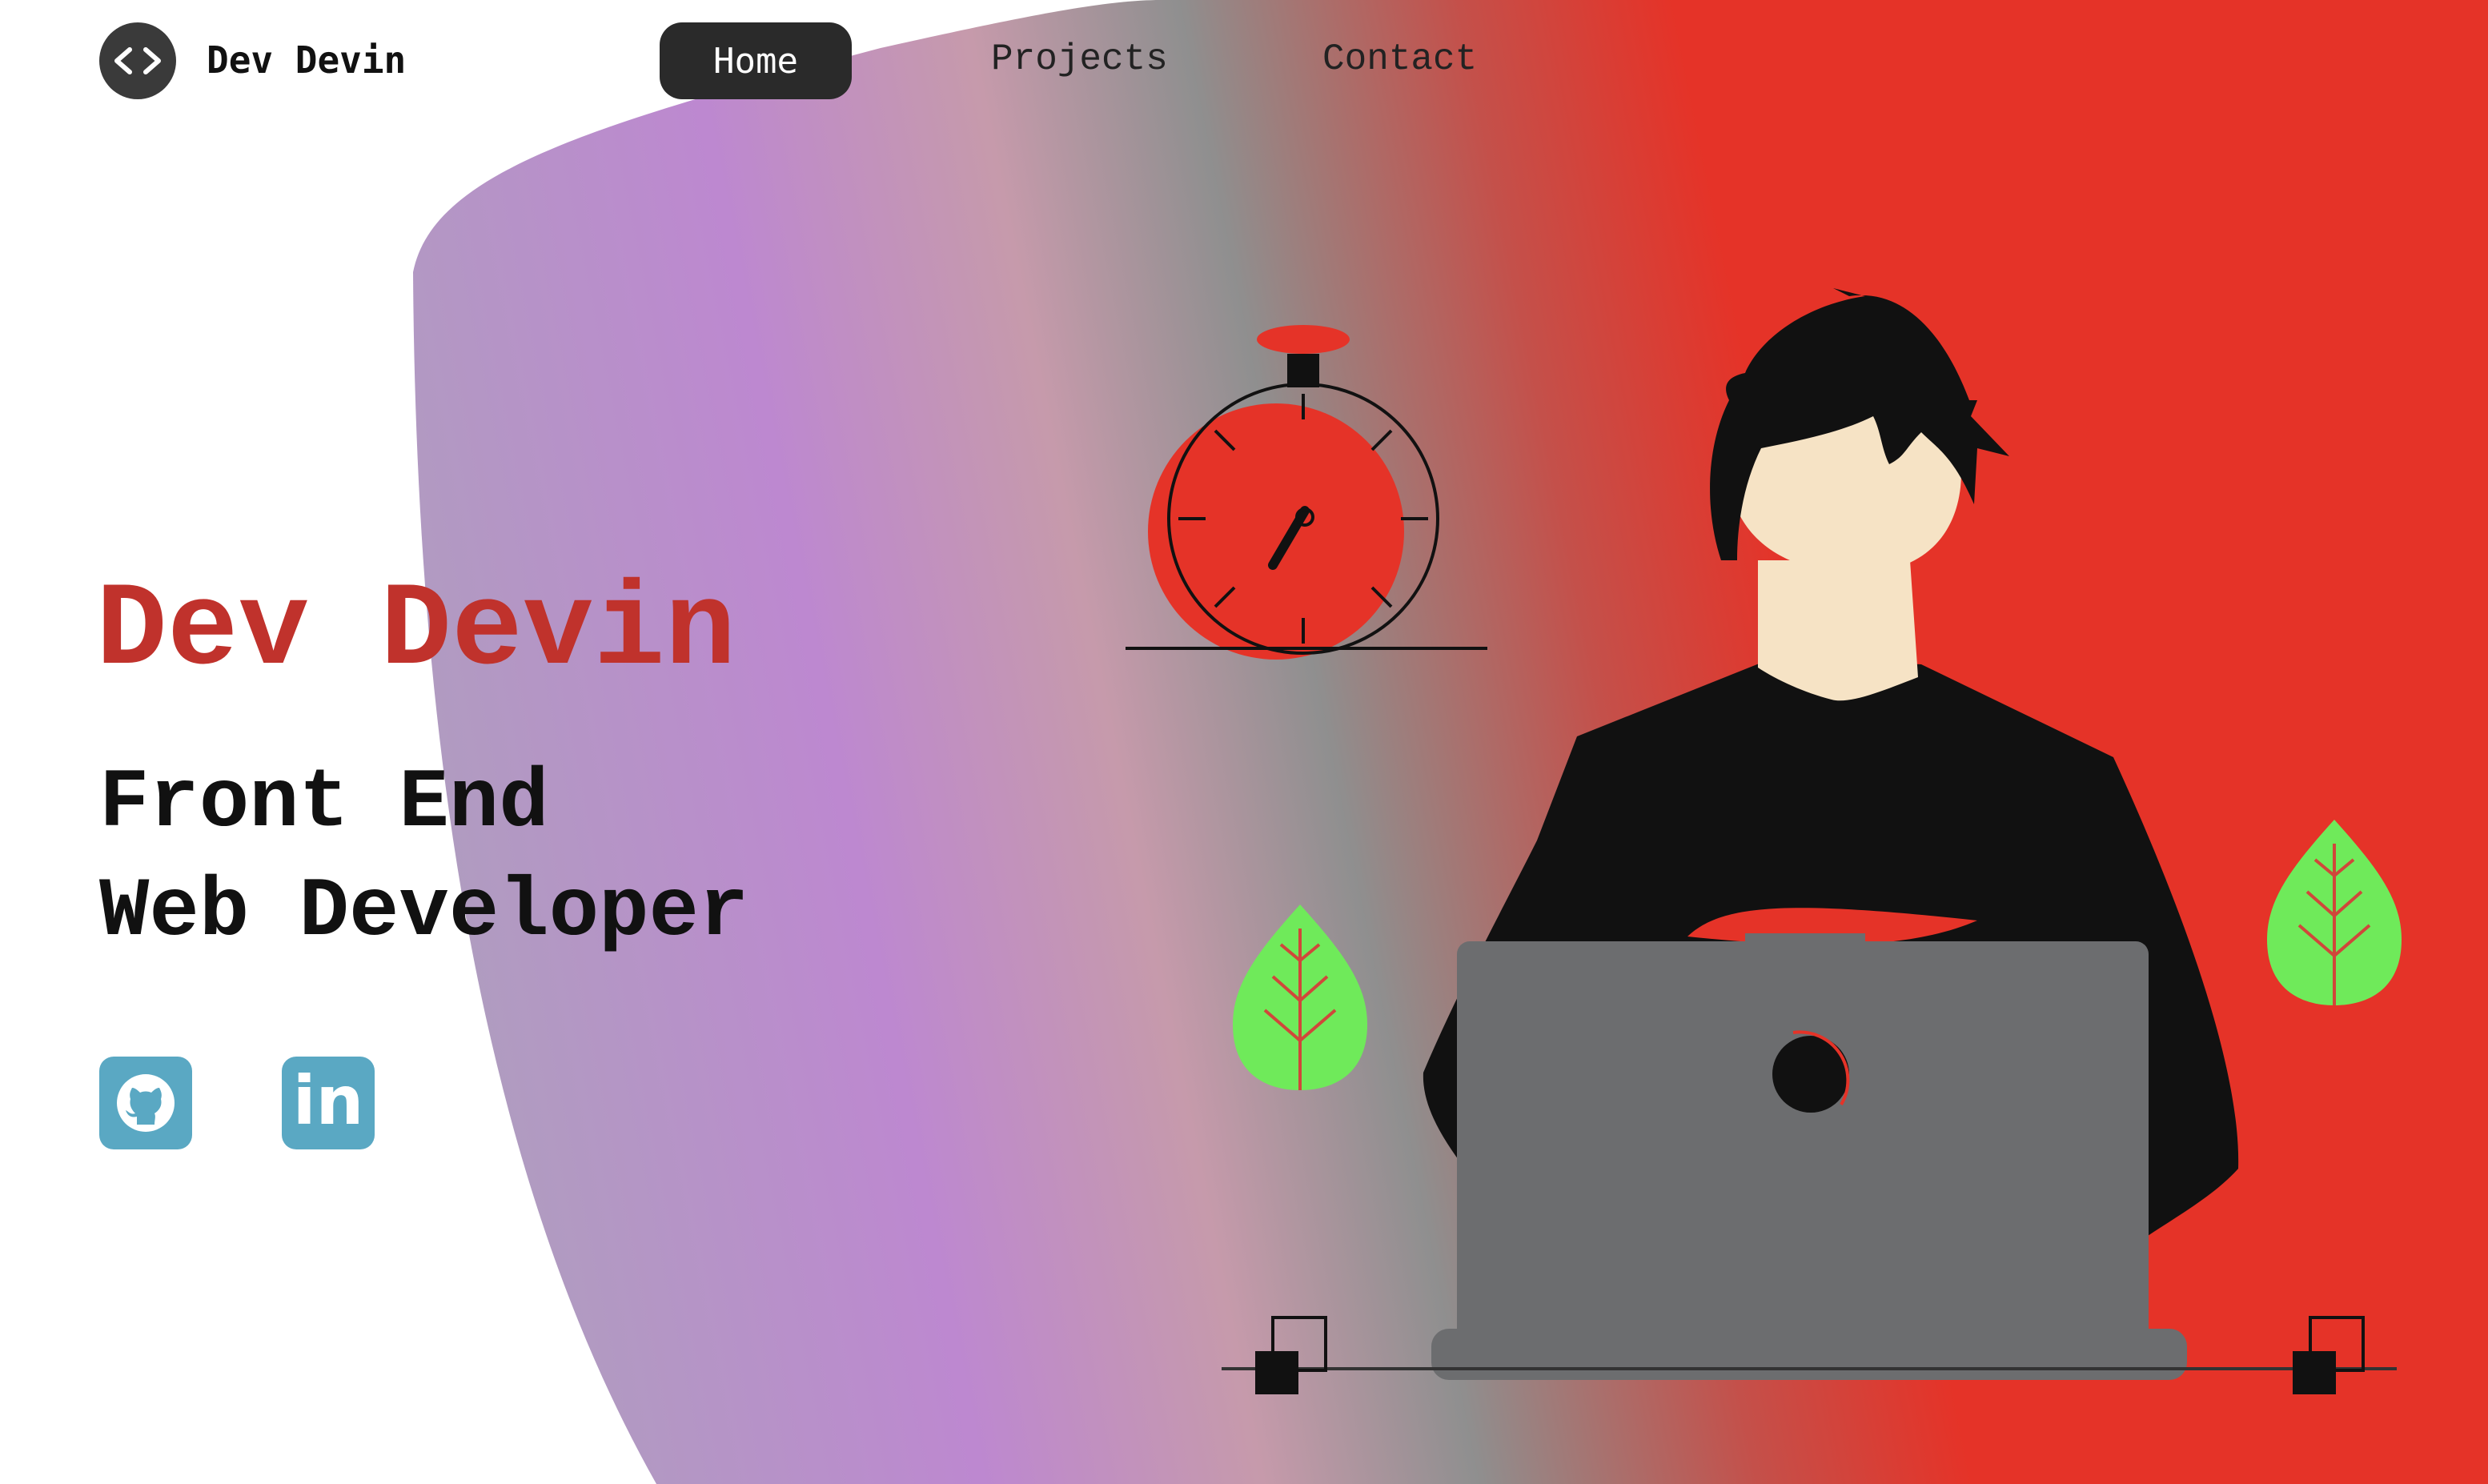 Image resolution: width=2488 pixels, height=1484 pixels. I want to click on stopwatch-icon, so click(1306, 492).